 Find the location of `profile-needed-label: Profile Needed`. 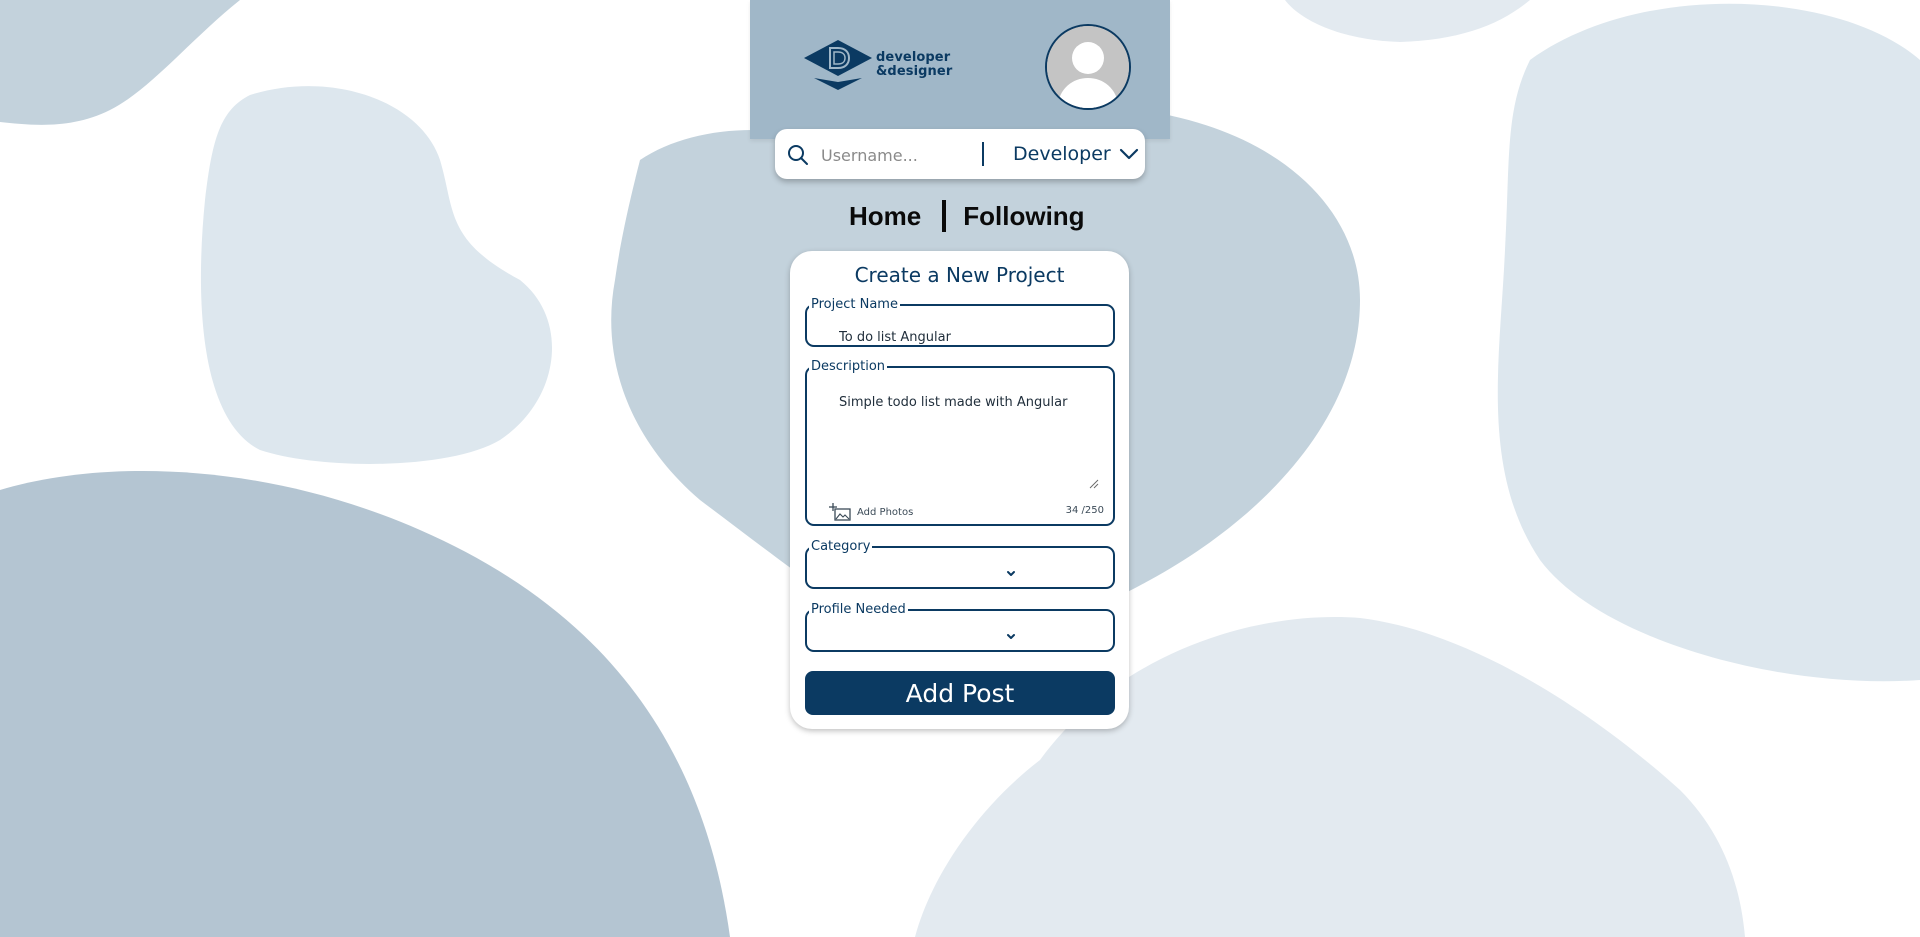

profile-needed-label: Profile Needed is located at coordinates (858, 609).